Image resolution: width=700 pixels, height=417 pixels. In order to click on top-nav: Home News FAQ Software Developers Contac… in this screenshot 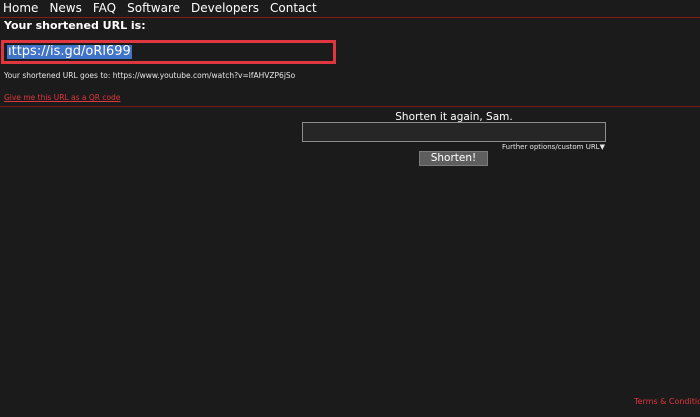, I will do `click(350, 9)`.